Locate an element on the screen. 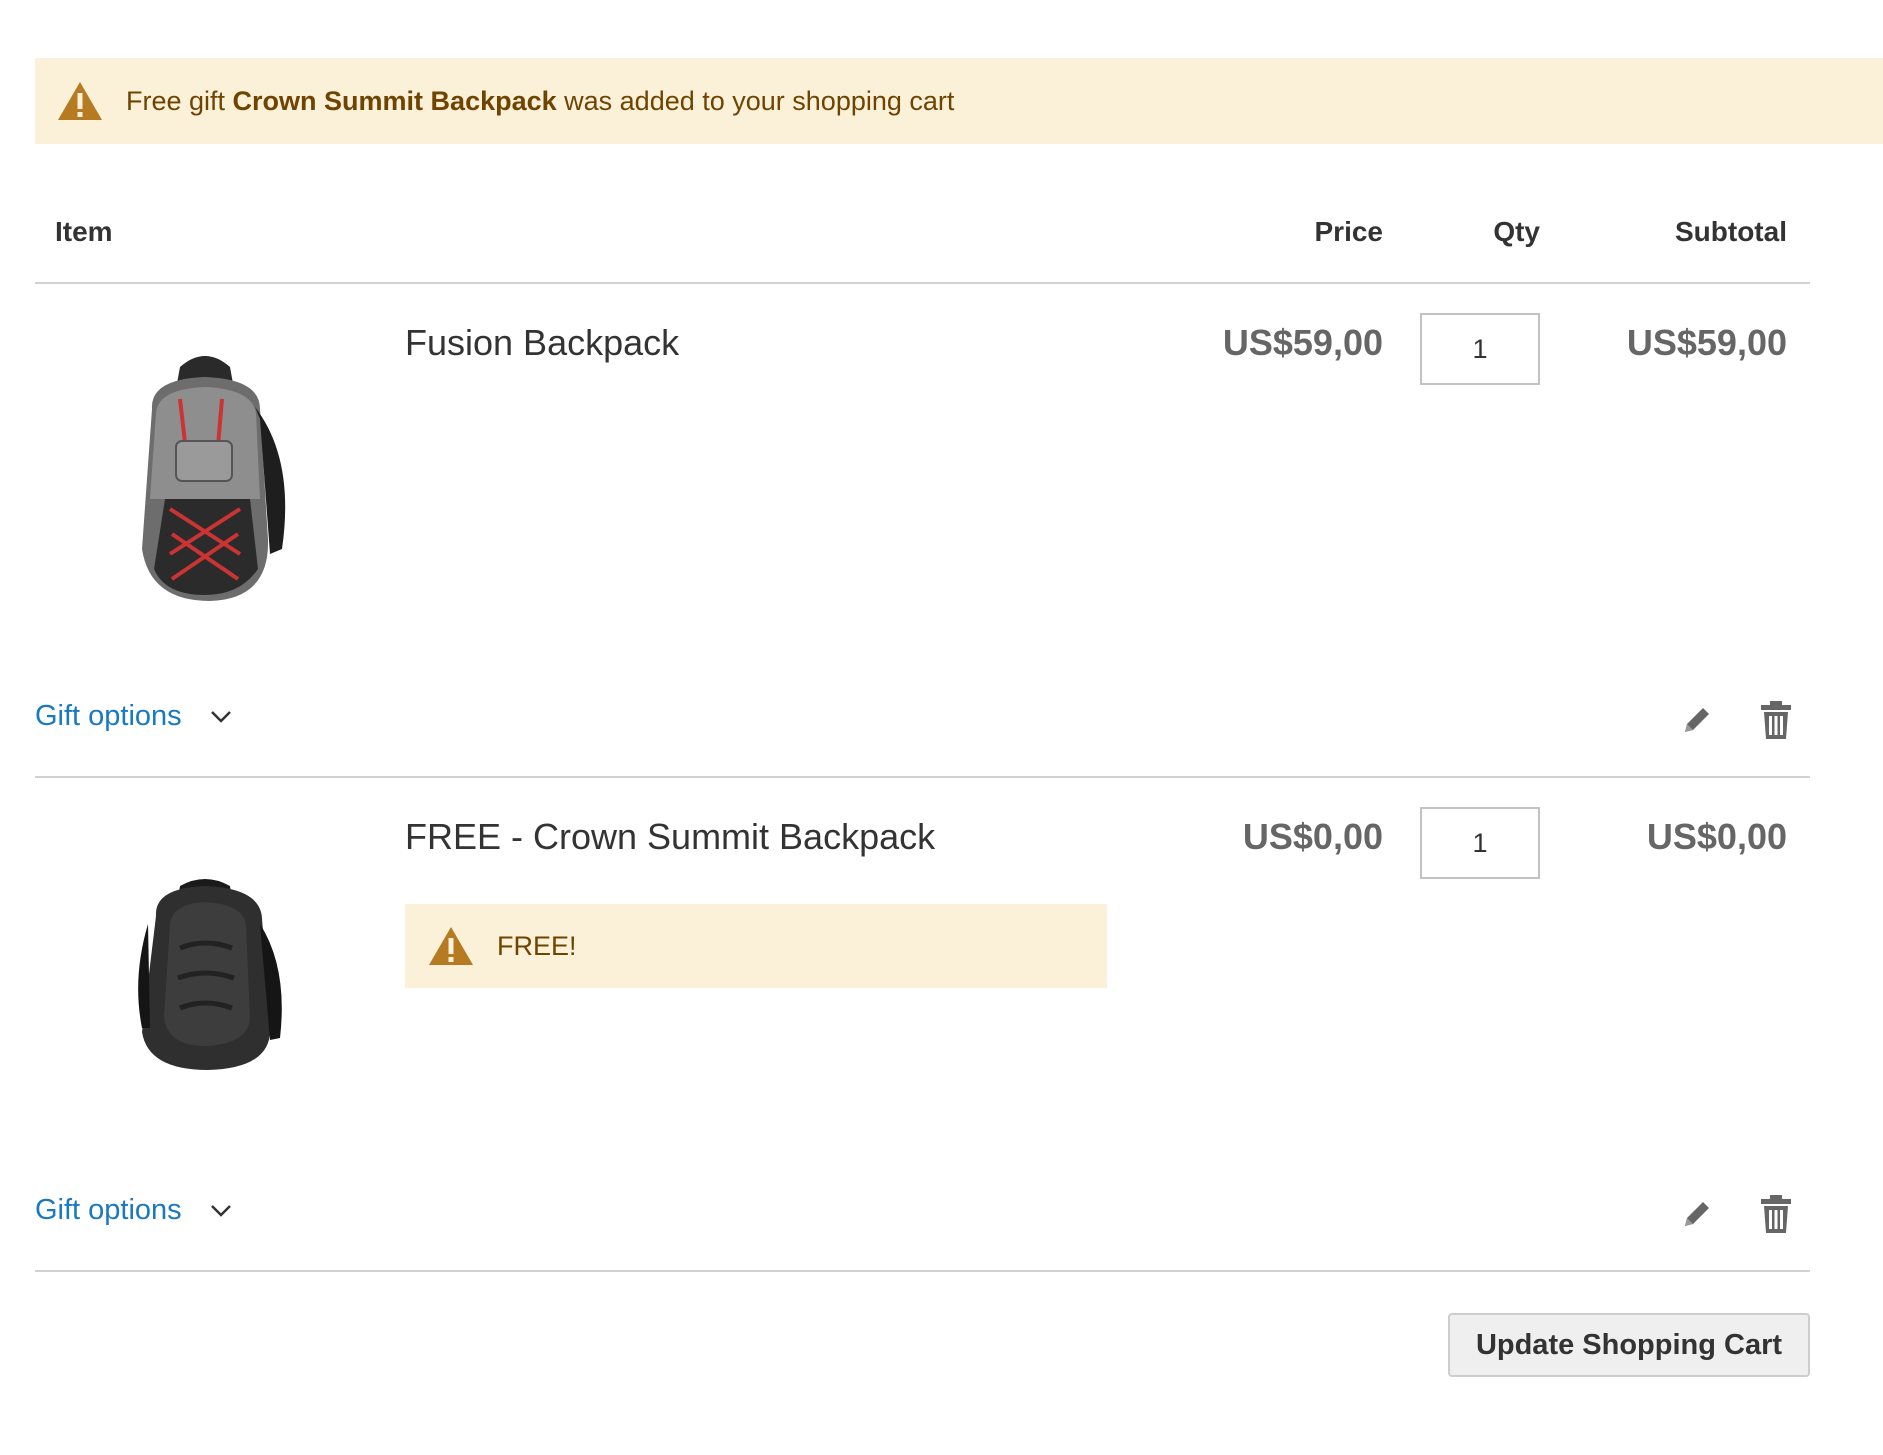 Image resolution: width=1883 pixels, height=1455 pixels. free-item-notice: FREE! is located at coordinates (756, 946).